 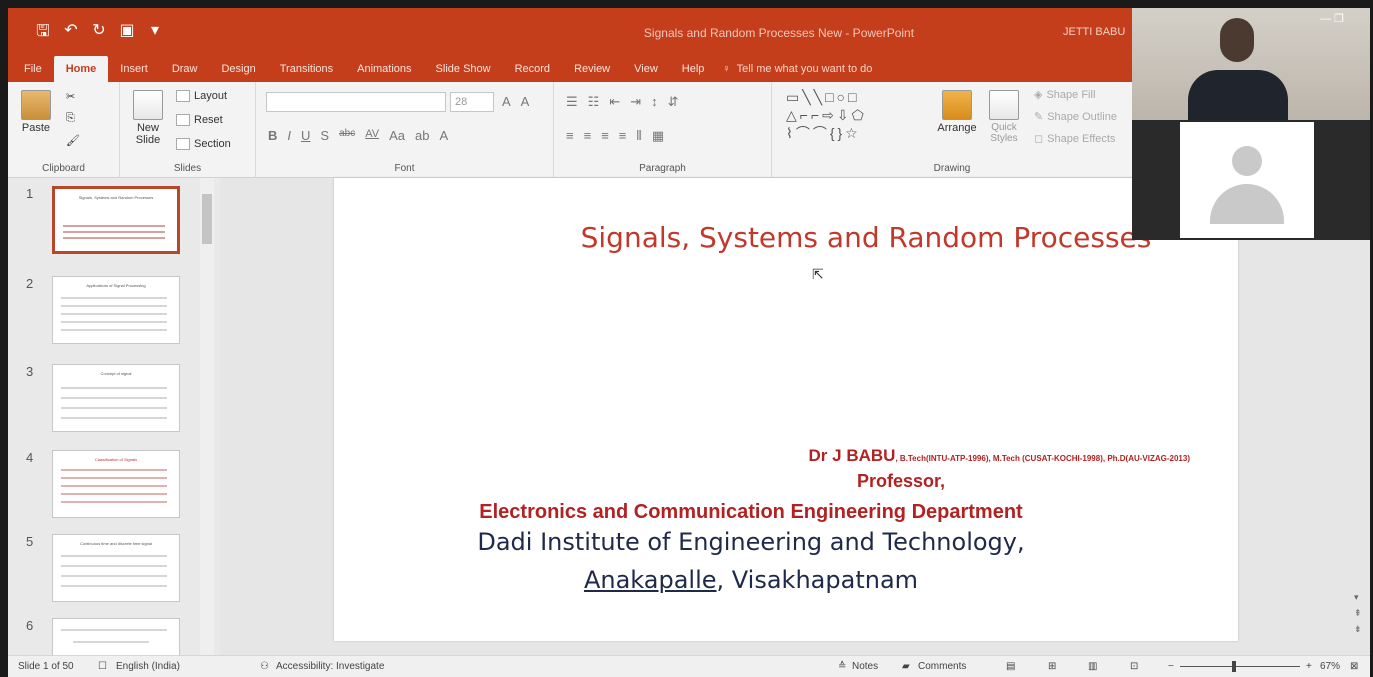 I want to click on tab-animations: Animations, so click(x=384, y=69).